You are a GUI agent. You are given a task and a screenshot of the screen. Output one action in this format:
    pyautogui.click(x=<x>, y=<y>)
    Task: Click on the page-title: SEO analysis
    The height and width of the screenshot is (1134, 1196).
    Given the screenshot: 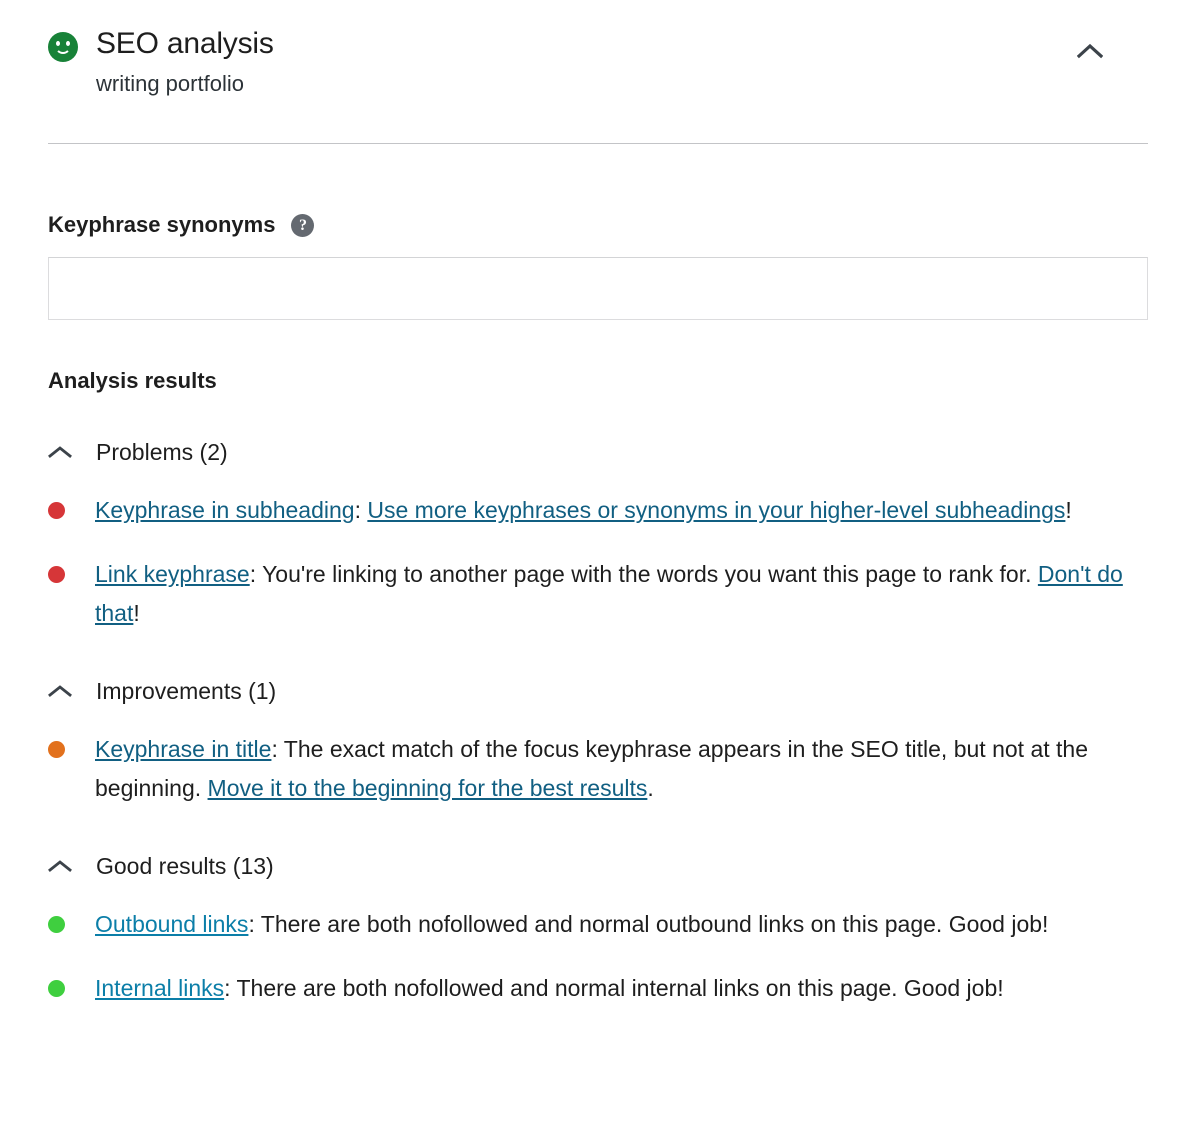 What is the action you would take?
    pyautogui.click(x=185, y=43)
    